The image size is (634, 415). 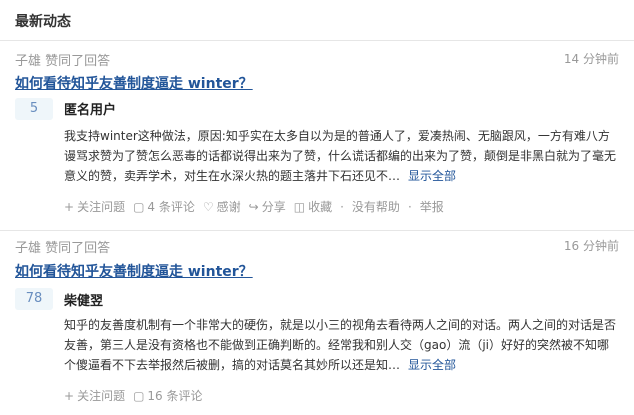 What do you see at coordinates (376, 207) in the screenshot?
I see `no-help-button: 没有帮助` at bounding box center [376, 207].